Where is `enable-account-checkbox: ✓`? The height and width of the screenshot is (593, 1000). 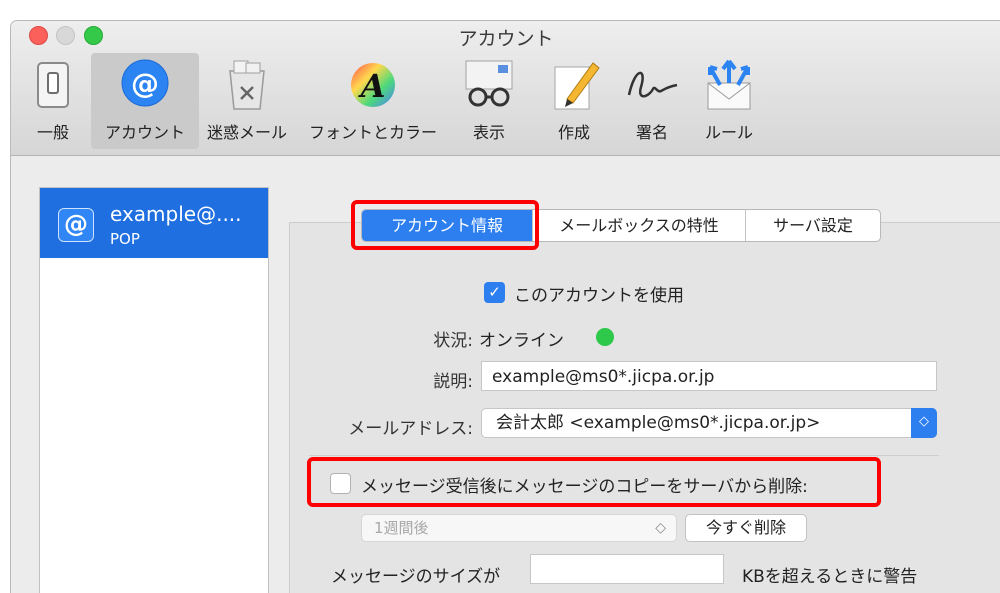 enable-account-checkbox: ✓ is located at coordinates (494, 292).